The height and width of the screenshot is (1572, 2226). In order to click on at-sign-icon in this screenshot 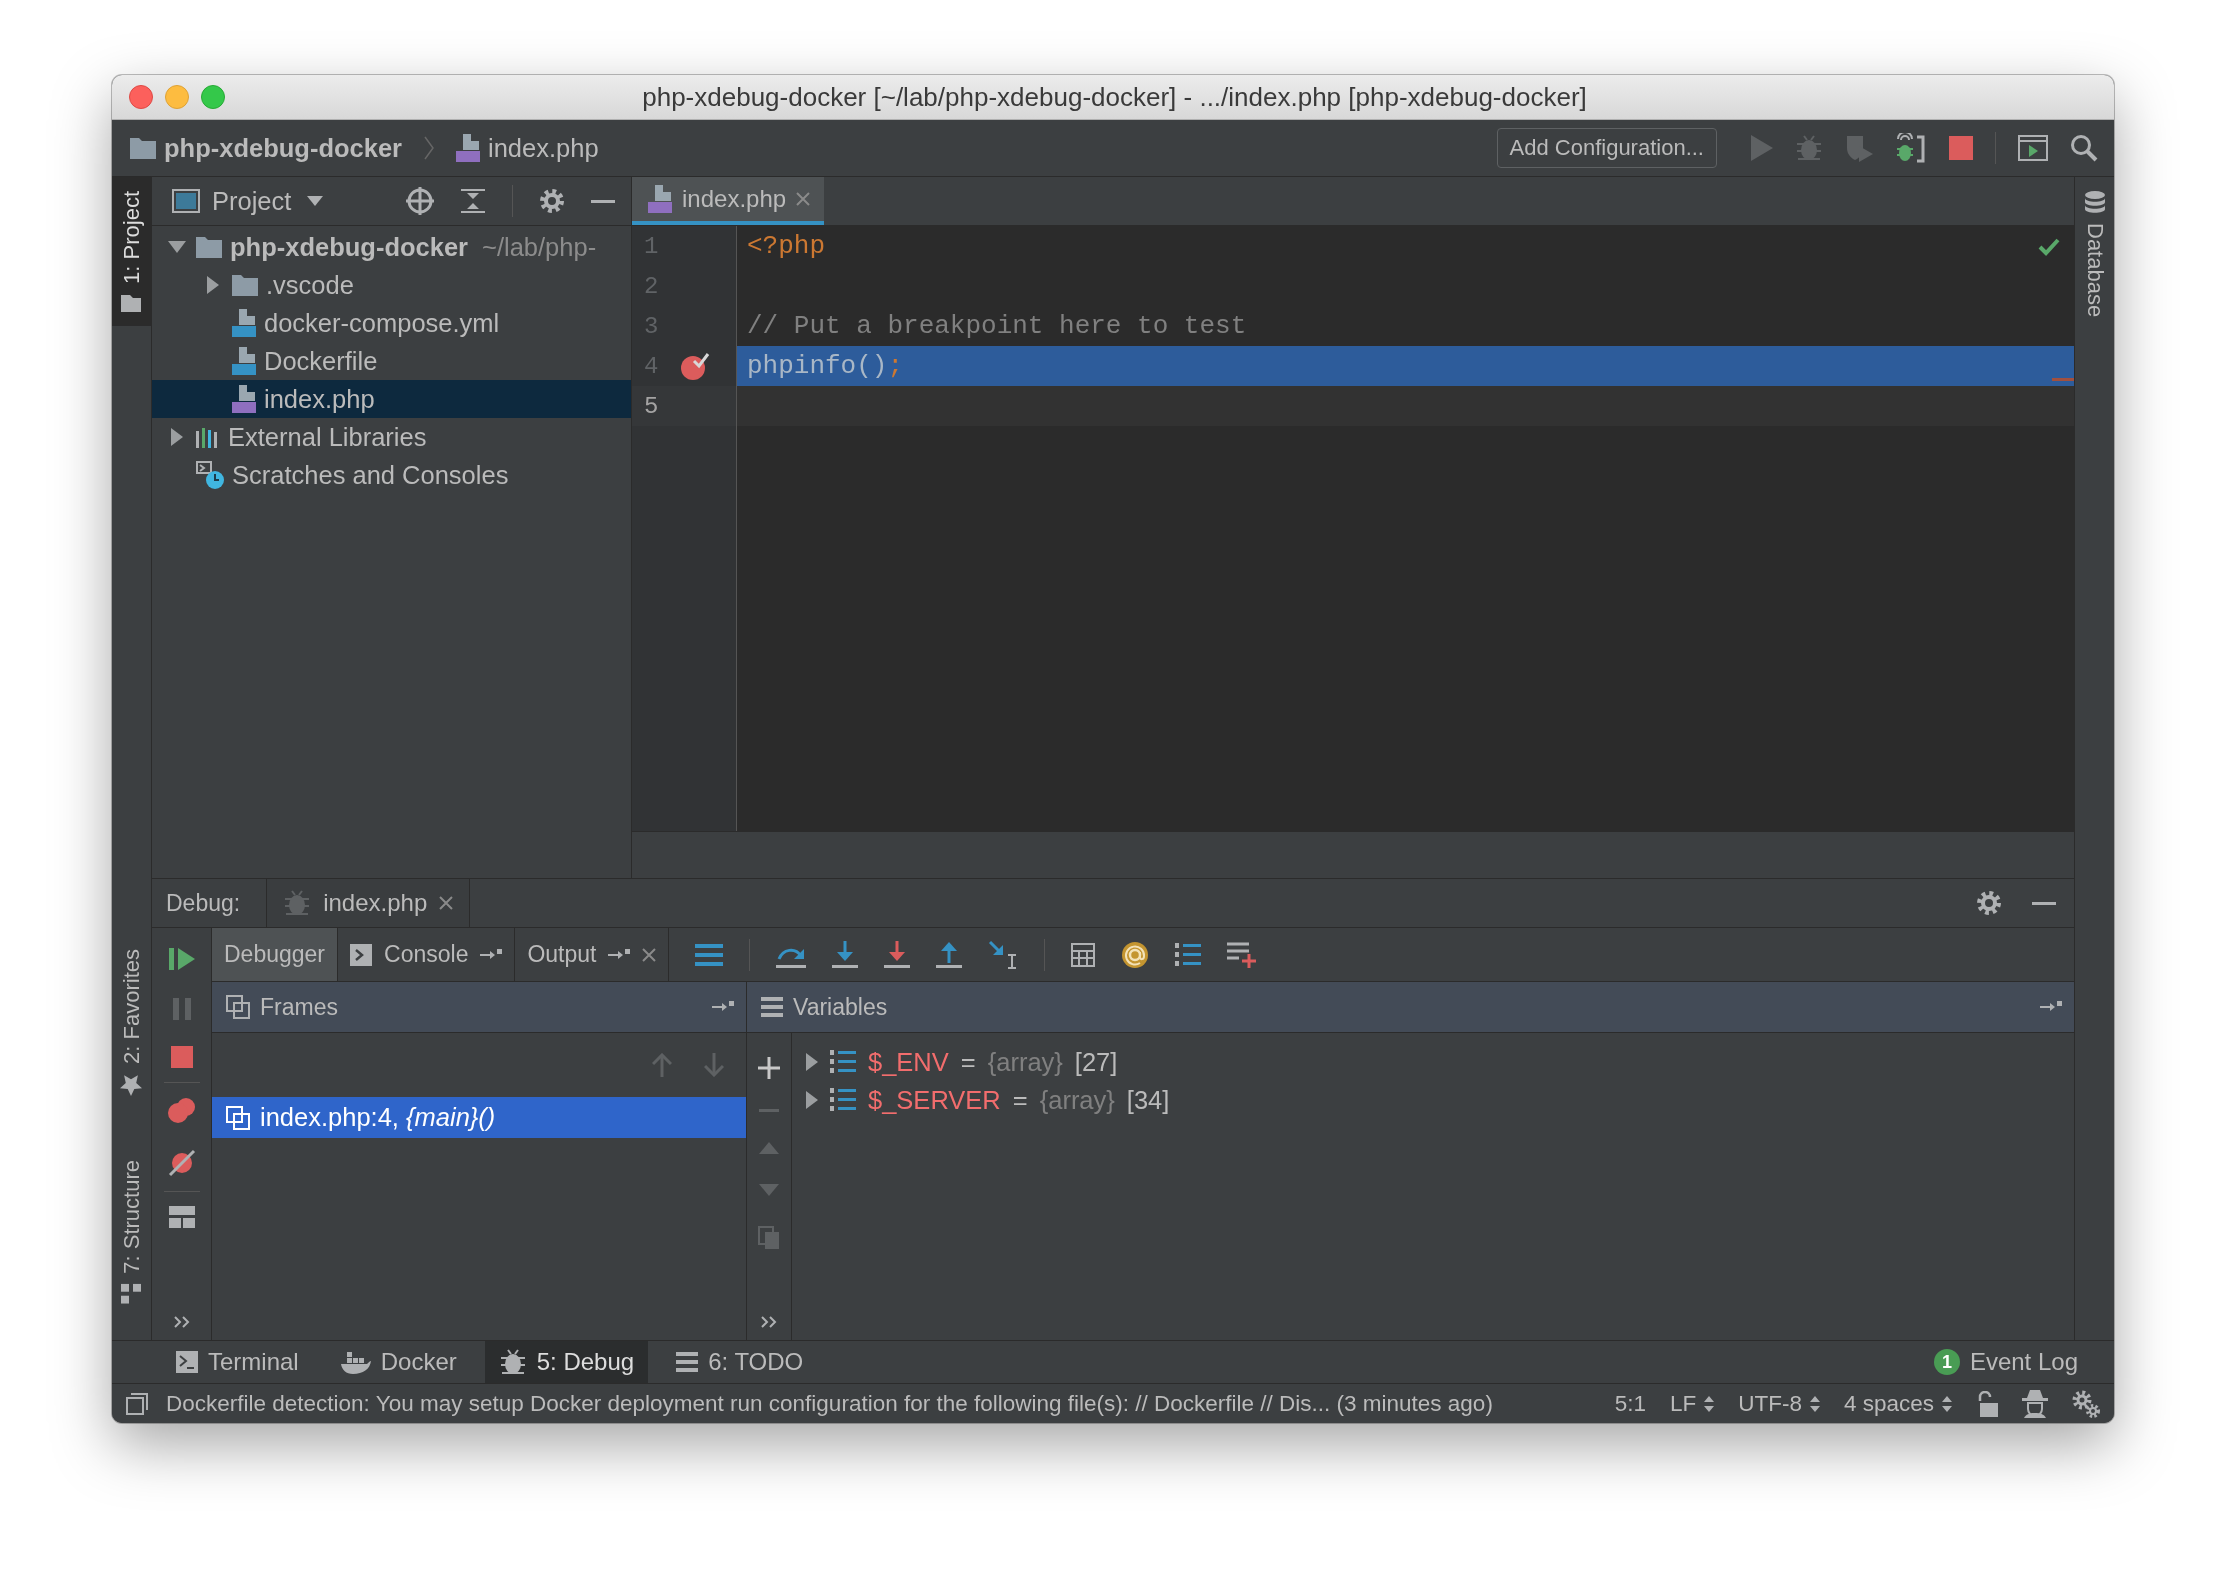, I will do `click(1135, 954)`.